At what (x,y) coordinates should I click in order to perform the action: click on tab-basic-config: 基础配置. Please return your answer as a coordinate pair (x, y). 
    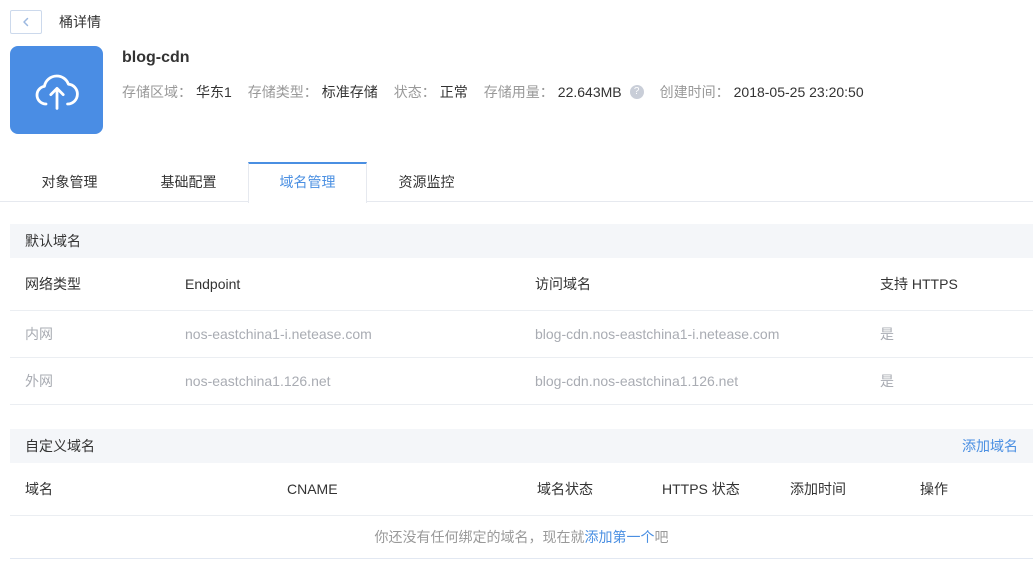
    Looking at the image, I should click on (188, 181).